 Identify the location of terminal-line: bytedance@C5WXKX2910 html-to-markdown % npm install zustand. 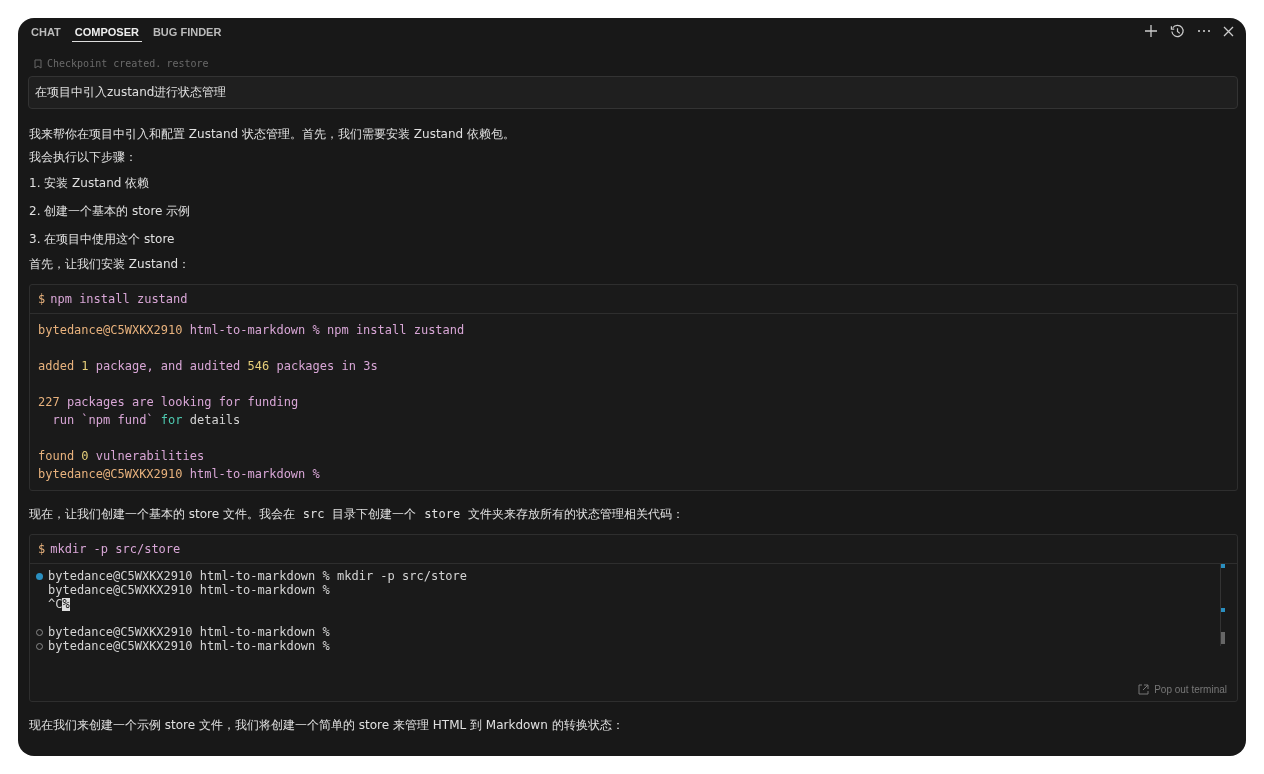
(252, 330).